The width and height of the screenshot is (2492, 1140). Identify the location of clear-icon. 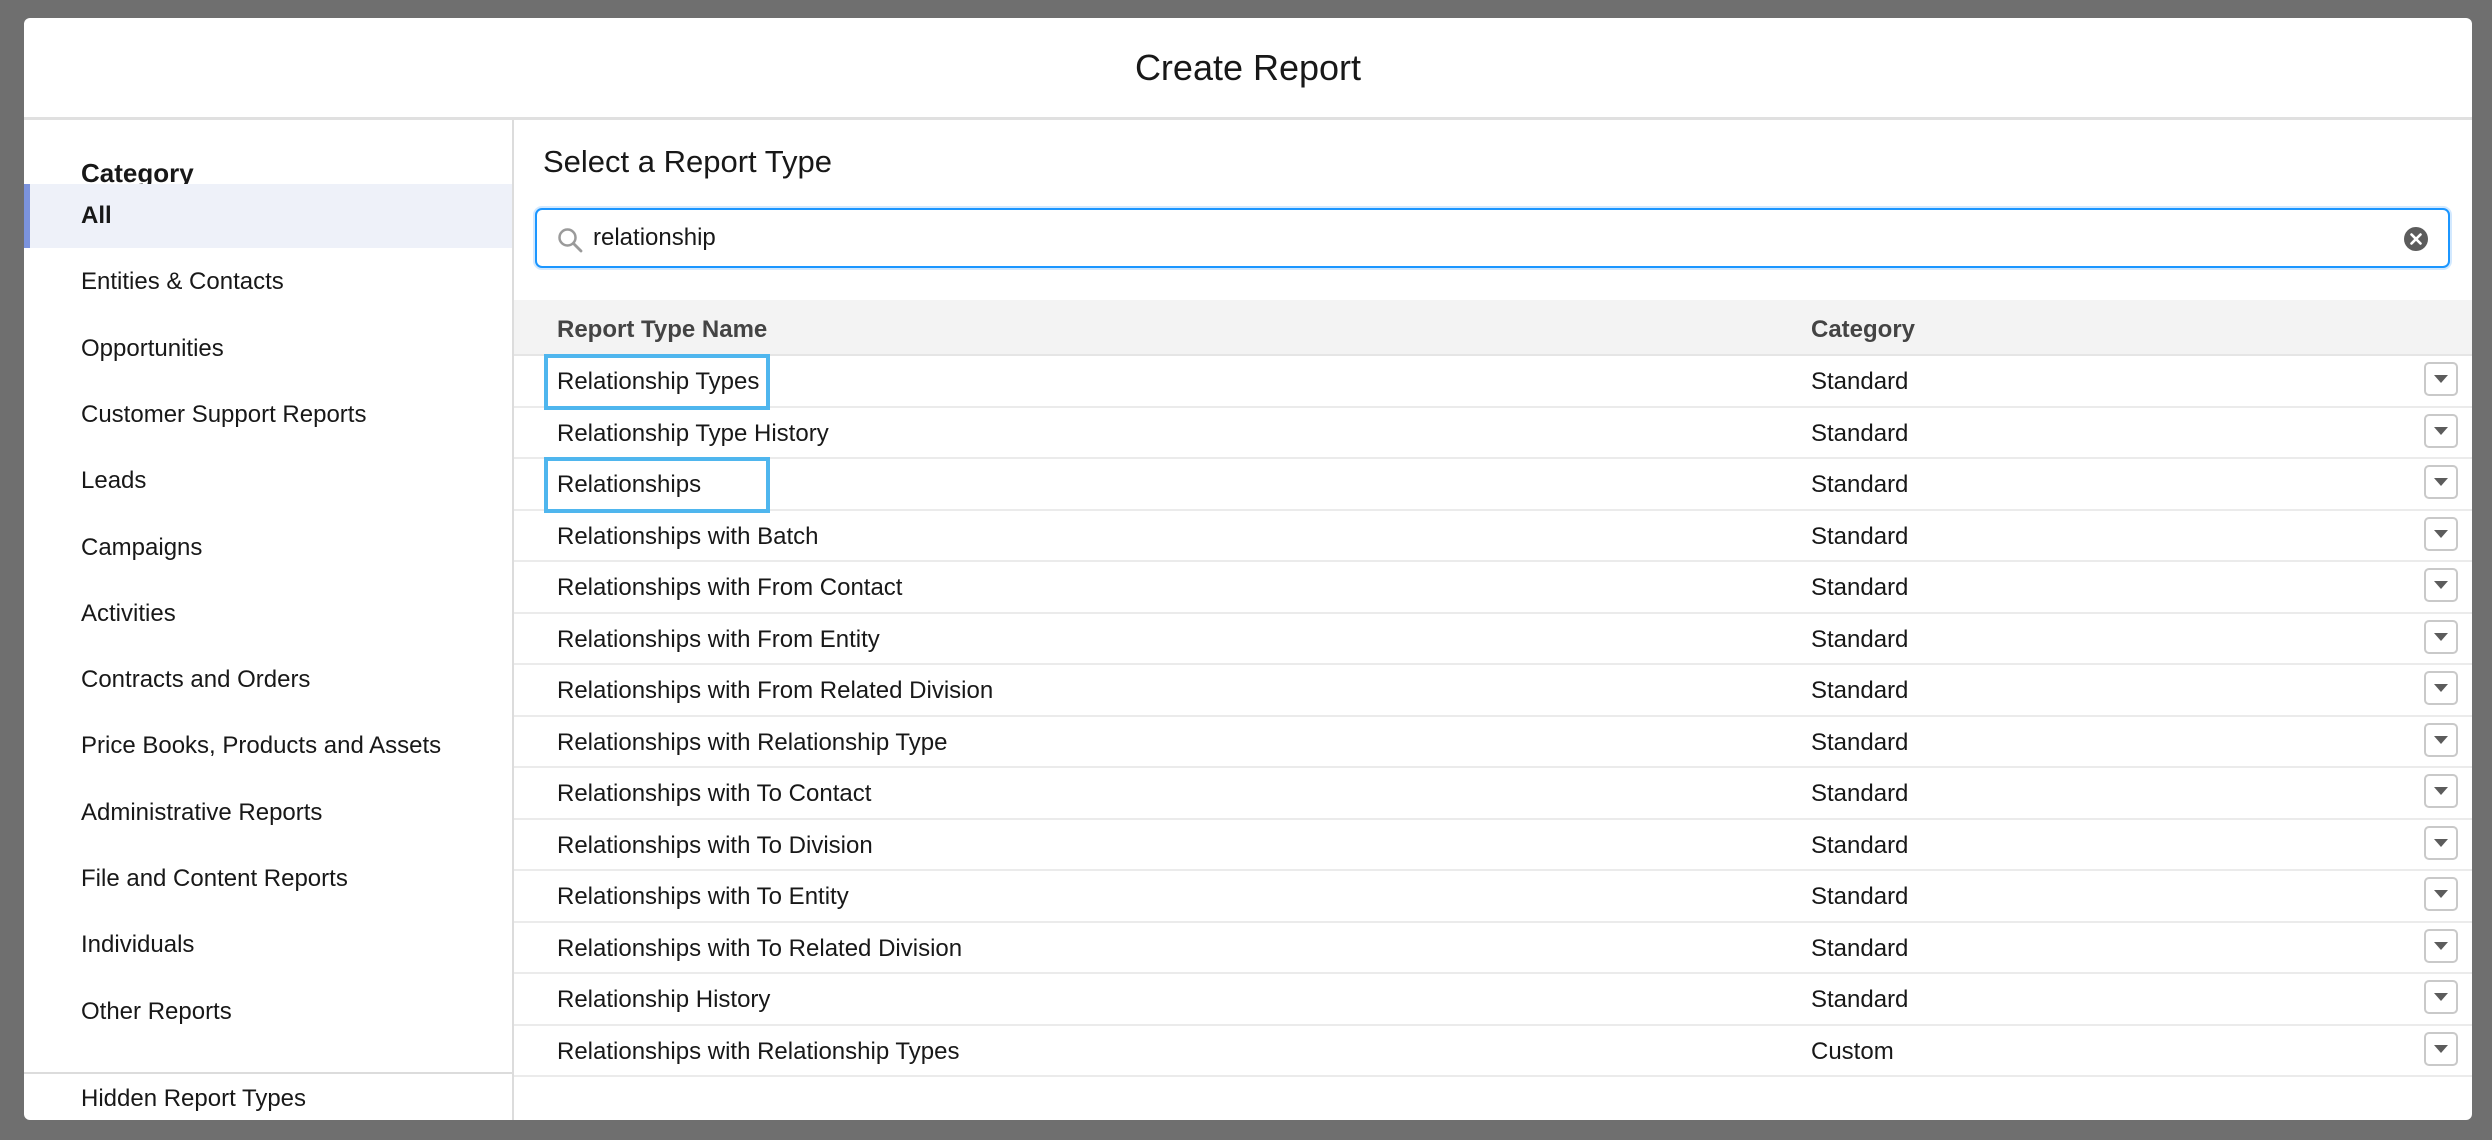
(2416, 239).